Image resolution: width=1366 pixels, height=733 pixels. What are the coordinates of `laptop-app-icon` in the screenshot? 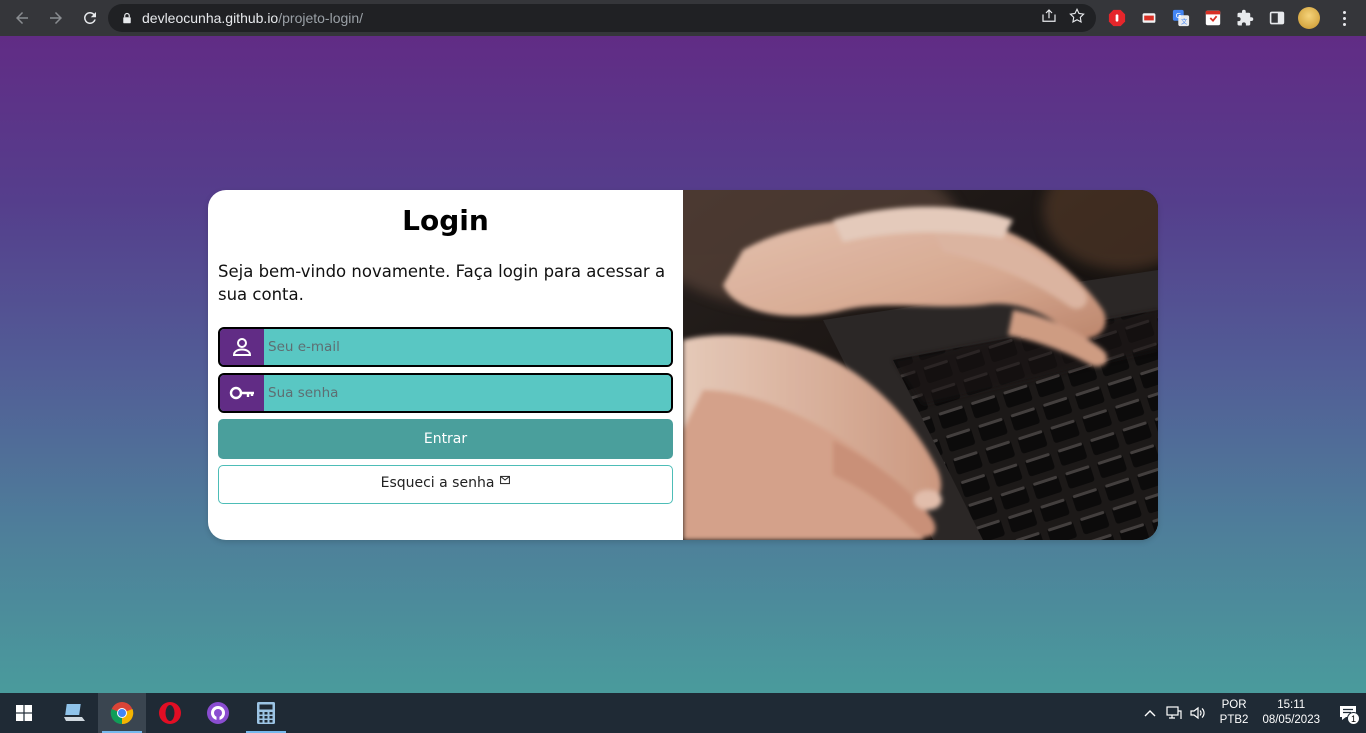 It's located at (74, 712).